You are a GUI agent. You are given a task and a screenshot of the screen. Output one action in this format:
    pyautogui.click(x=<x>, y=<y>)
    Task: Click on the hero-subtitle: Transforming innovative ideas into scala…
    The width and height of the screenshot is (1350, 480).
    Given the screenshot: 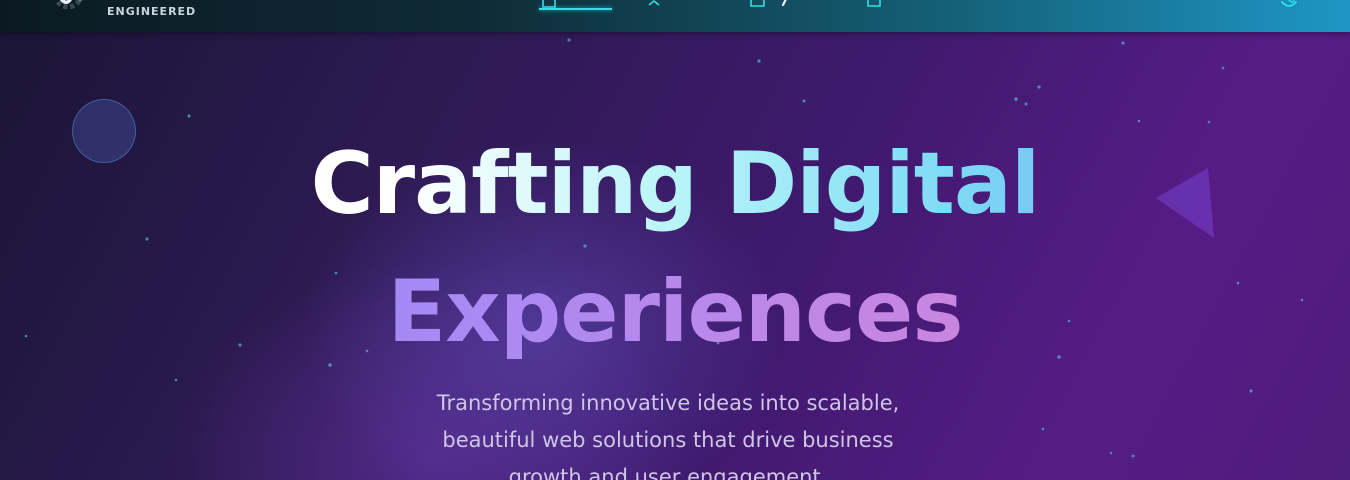 What is the action you would take?
    pyautogui.click(x=668, y=435)
    